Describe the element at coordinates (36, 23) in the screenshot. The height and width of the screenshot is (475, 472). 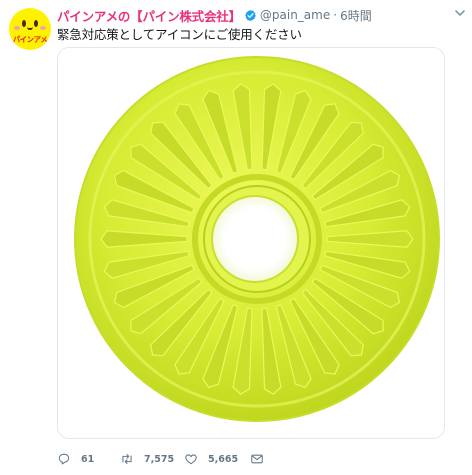
I see `avatar-eye-right` at that location.